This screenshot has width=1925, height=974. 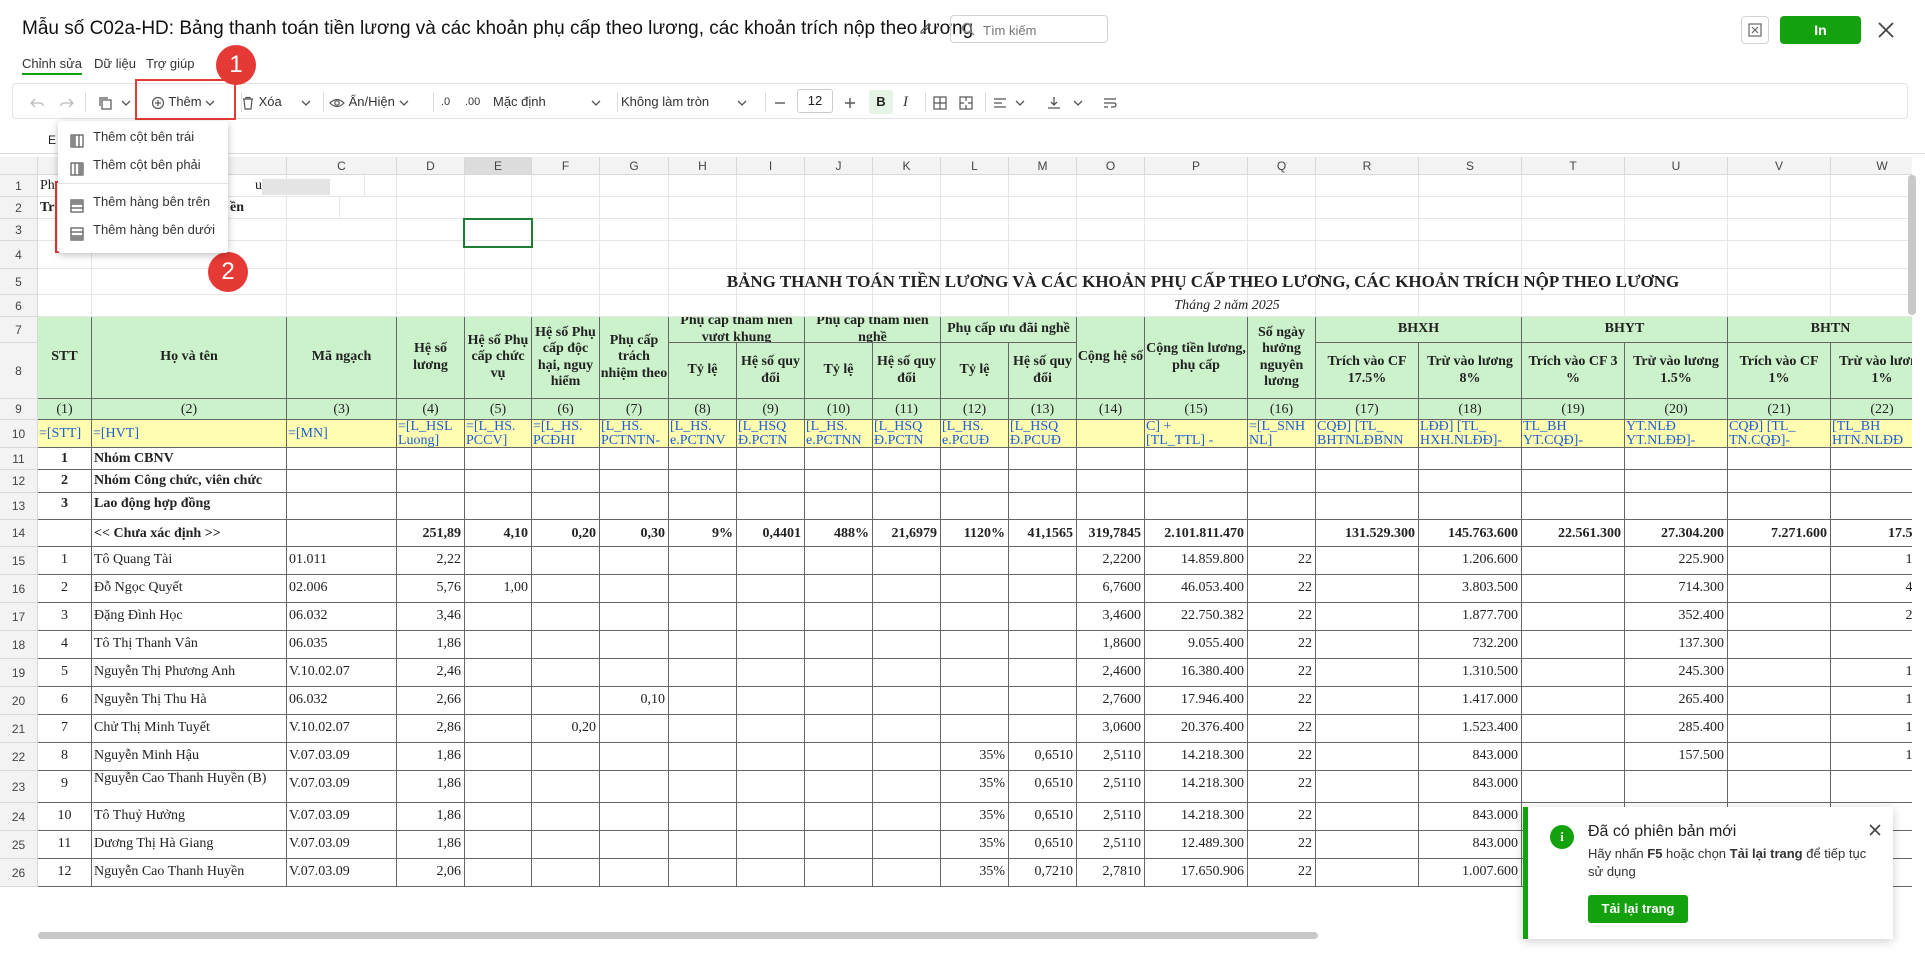 What do you see at coordinates (65, 873) in the screenshot?
I see `employee-stt: 12` at bounding box center [65, 873].